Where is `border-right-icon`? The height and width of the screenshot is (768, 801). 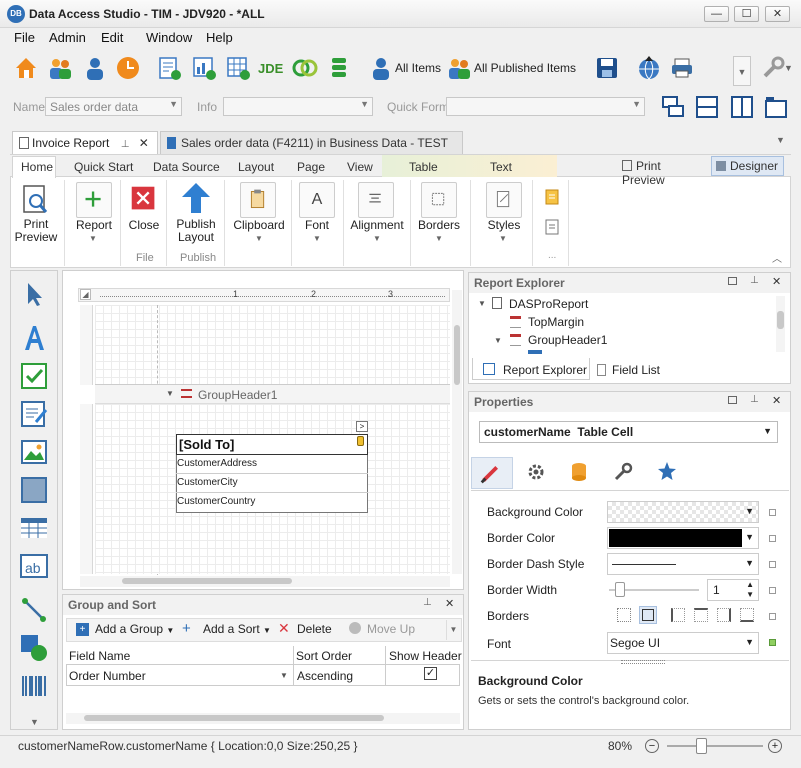 border-right-icon is located at coordinates (724, 615).